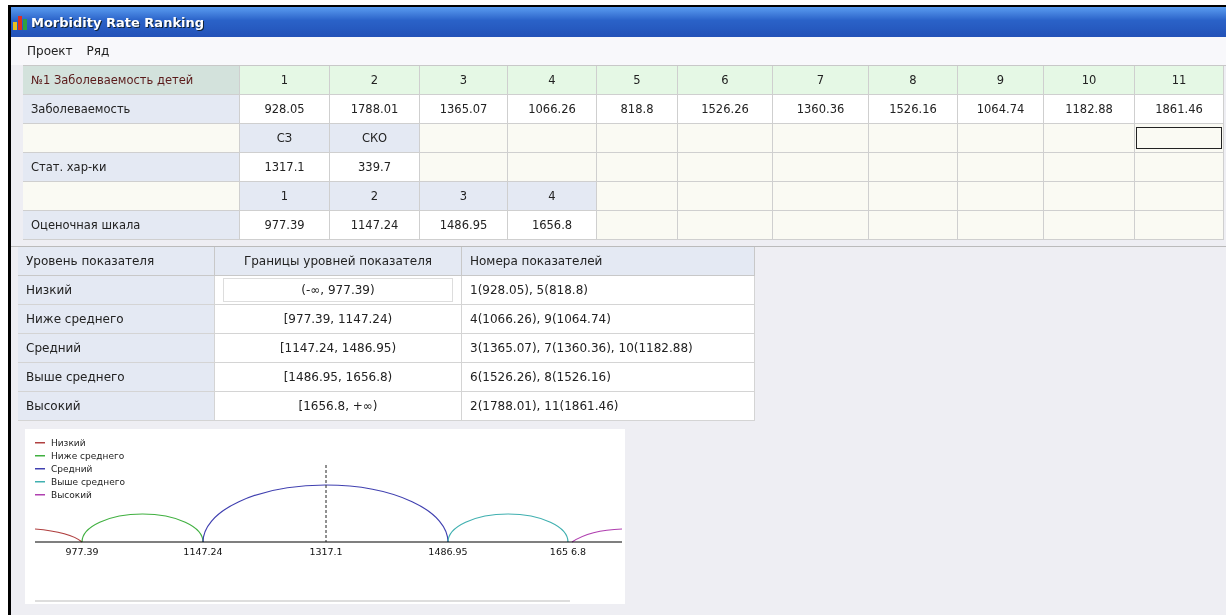  What do you see at coordinates (20, 22) in the screenshot?
I see `bar-chart-icon` at bounding box center [20, 22].